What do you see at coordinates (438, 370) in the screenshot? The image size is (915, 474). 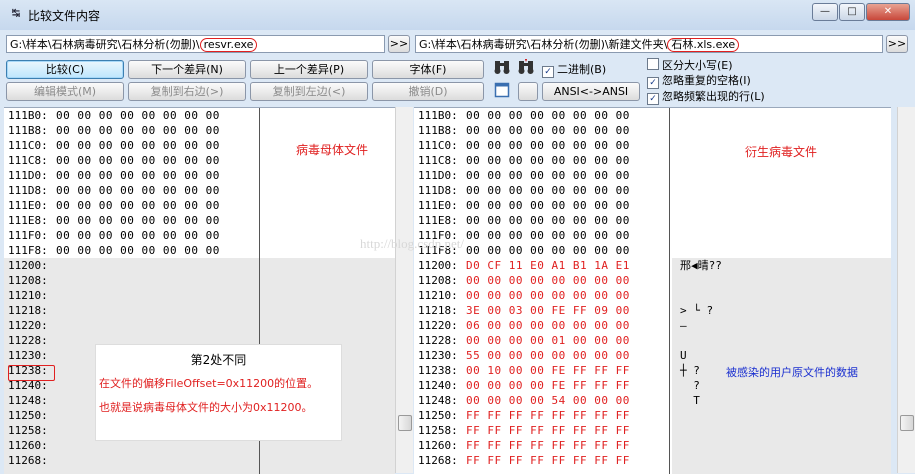 I see `hex-address: 11238:` at bounding box center [438, 370].